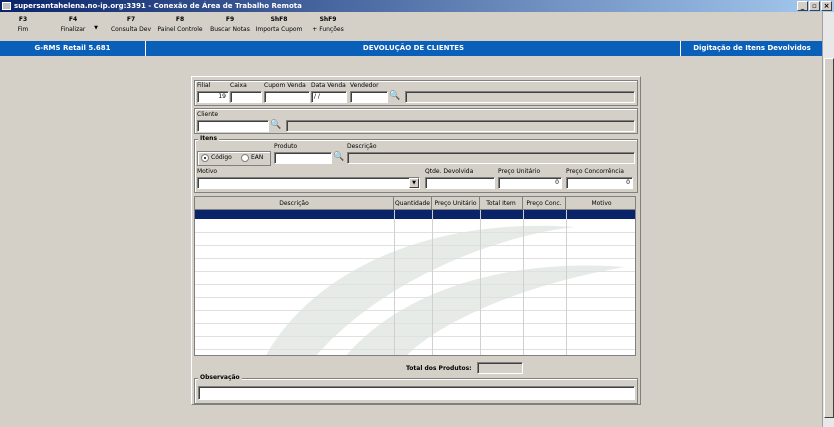  I want to click on qtde-devolvida-input, so click(460, 183).